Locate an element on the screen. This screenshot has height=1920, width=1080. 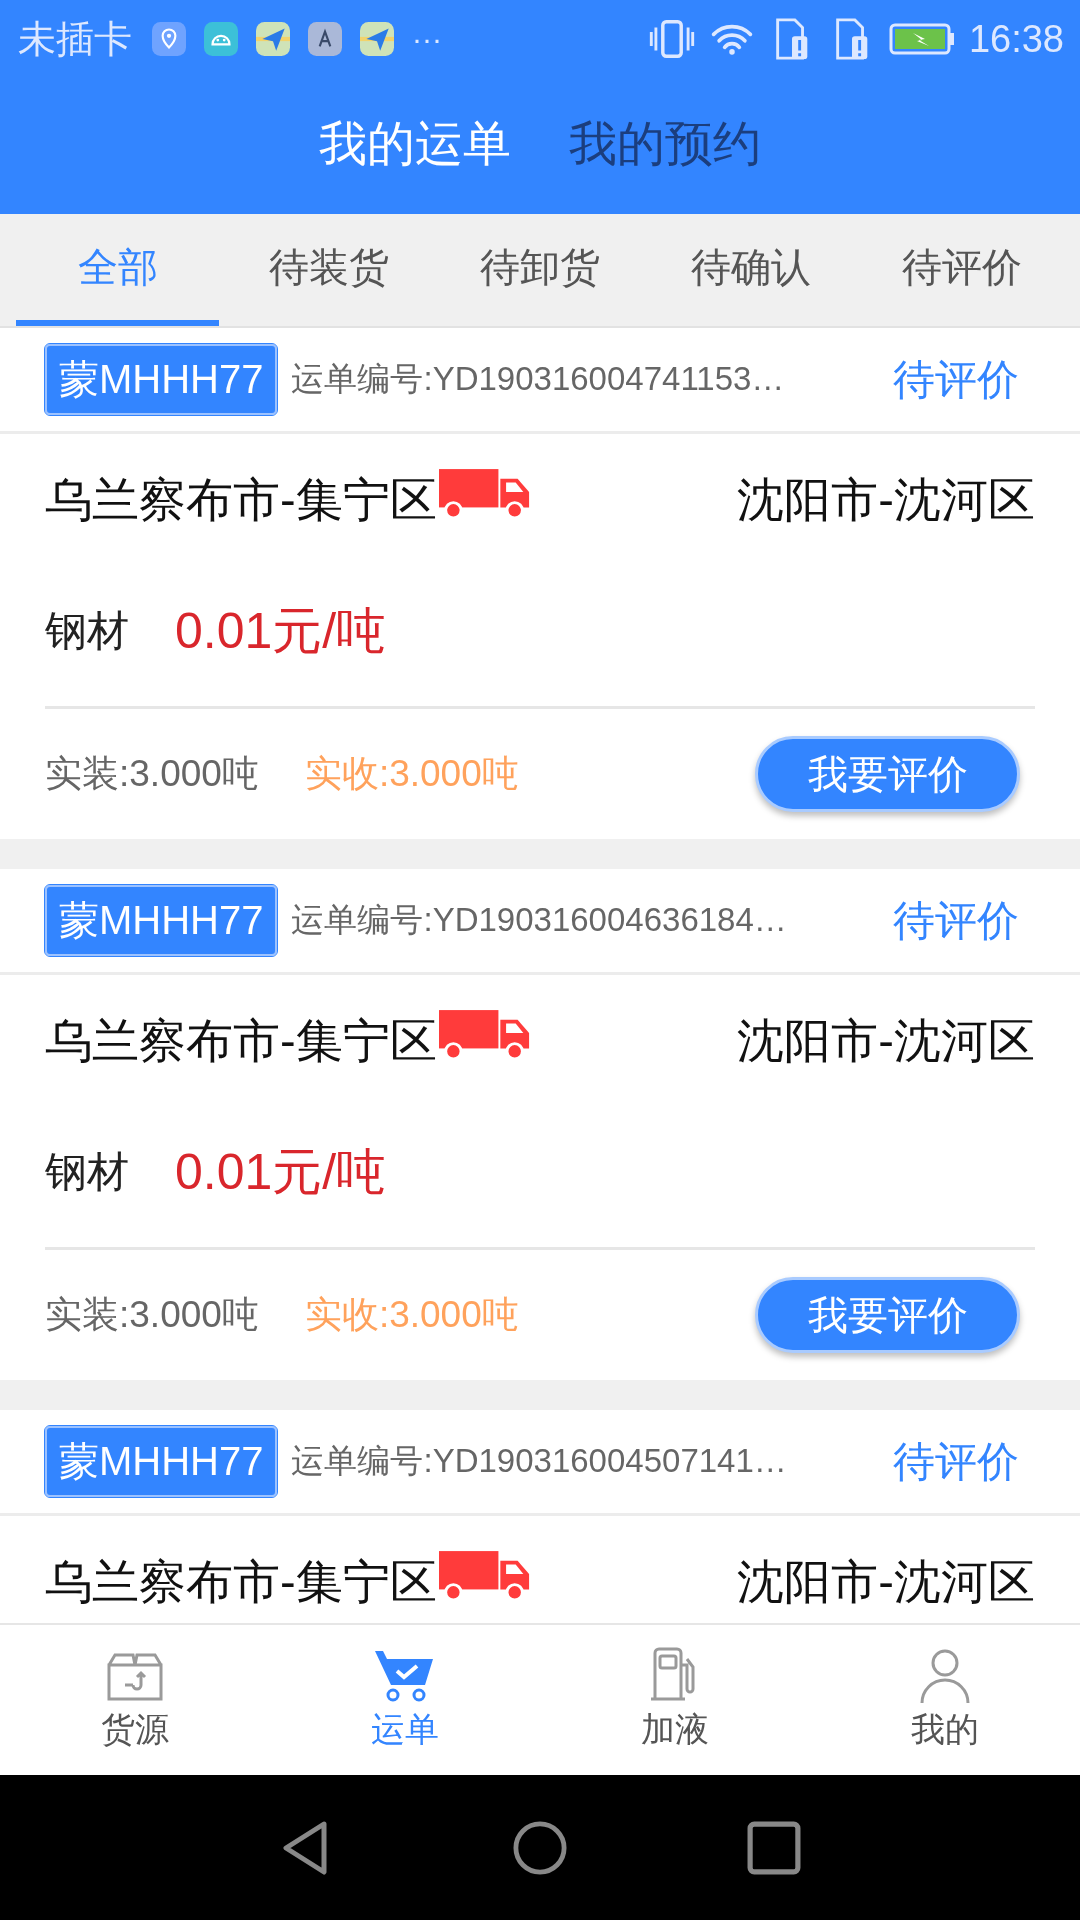
nav-tab: 我的 is located at coordinates (945, 1700).